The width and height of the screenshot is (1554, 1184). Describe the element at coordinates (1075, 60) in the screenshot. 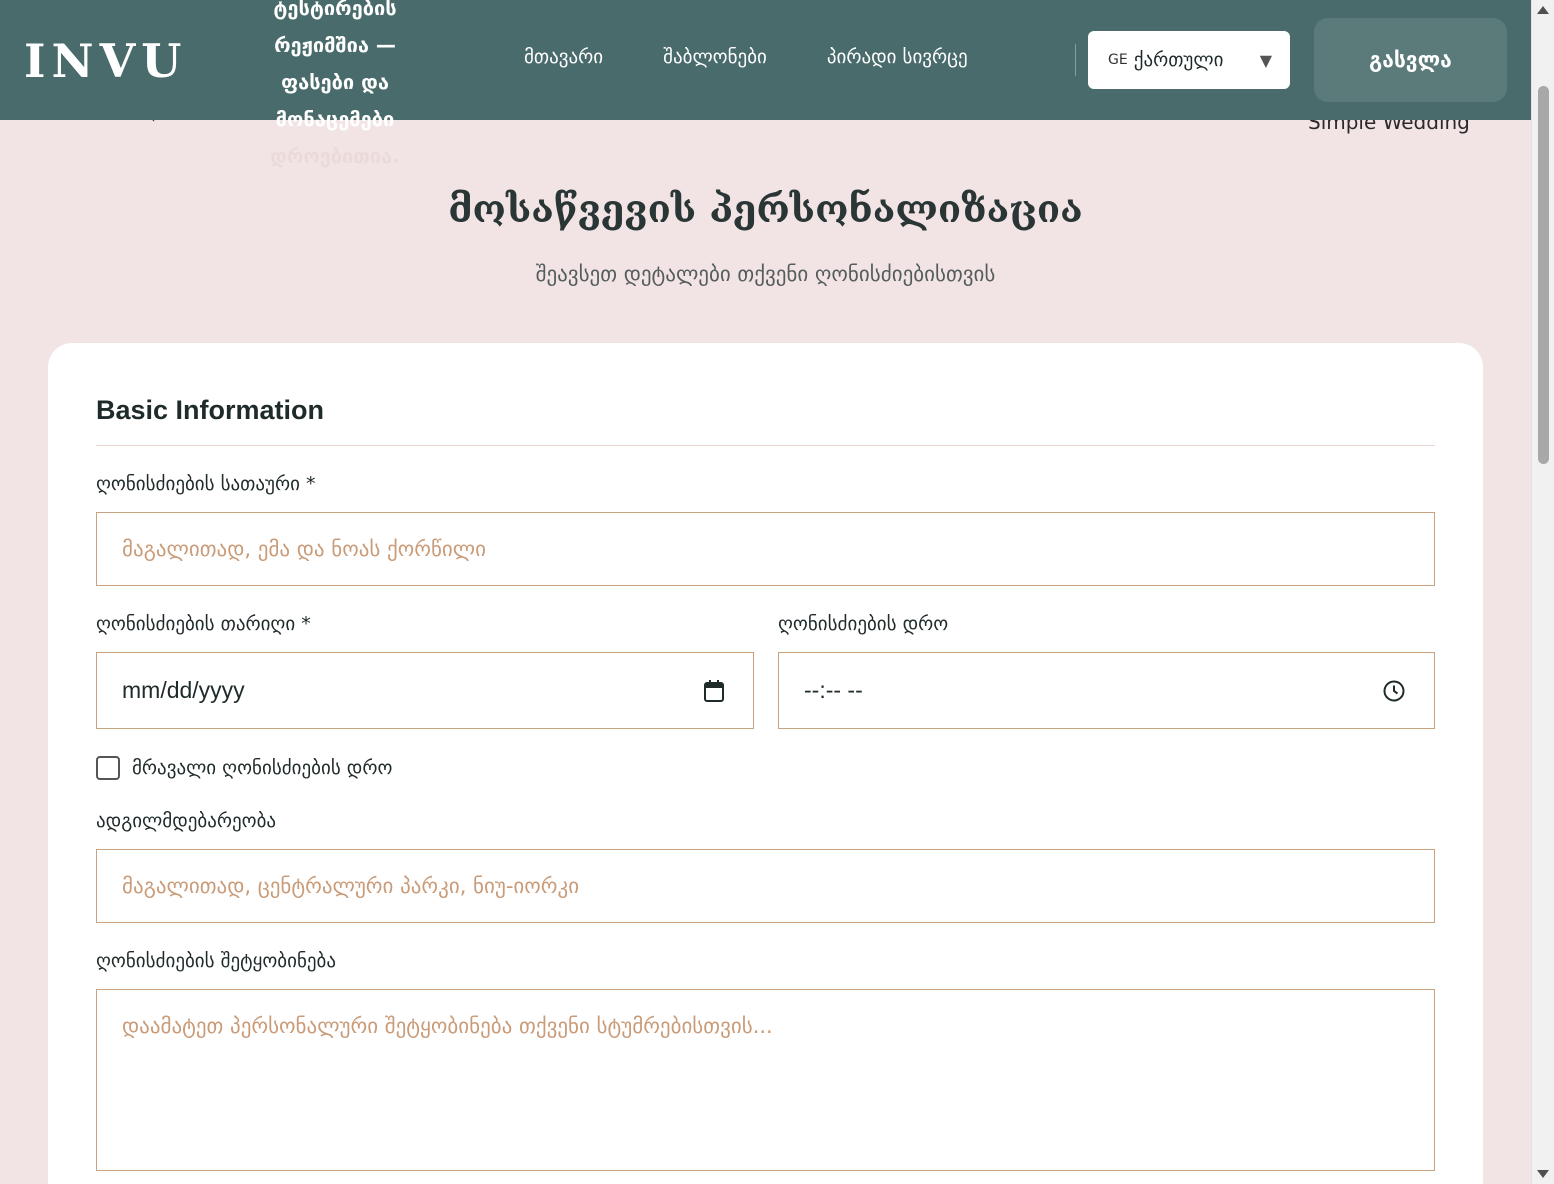

I see `header-divider` at that location.